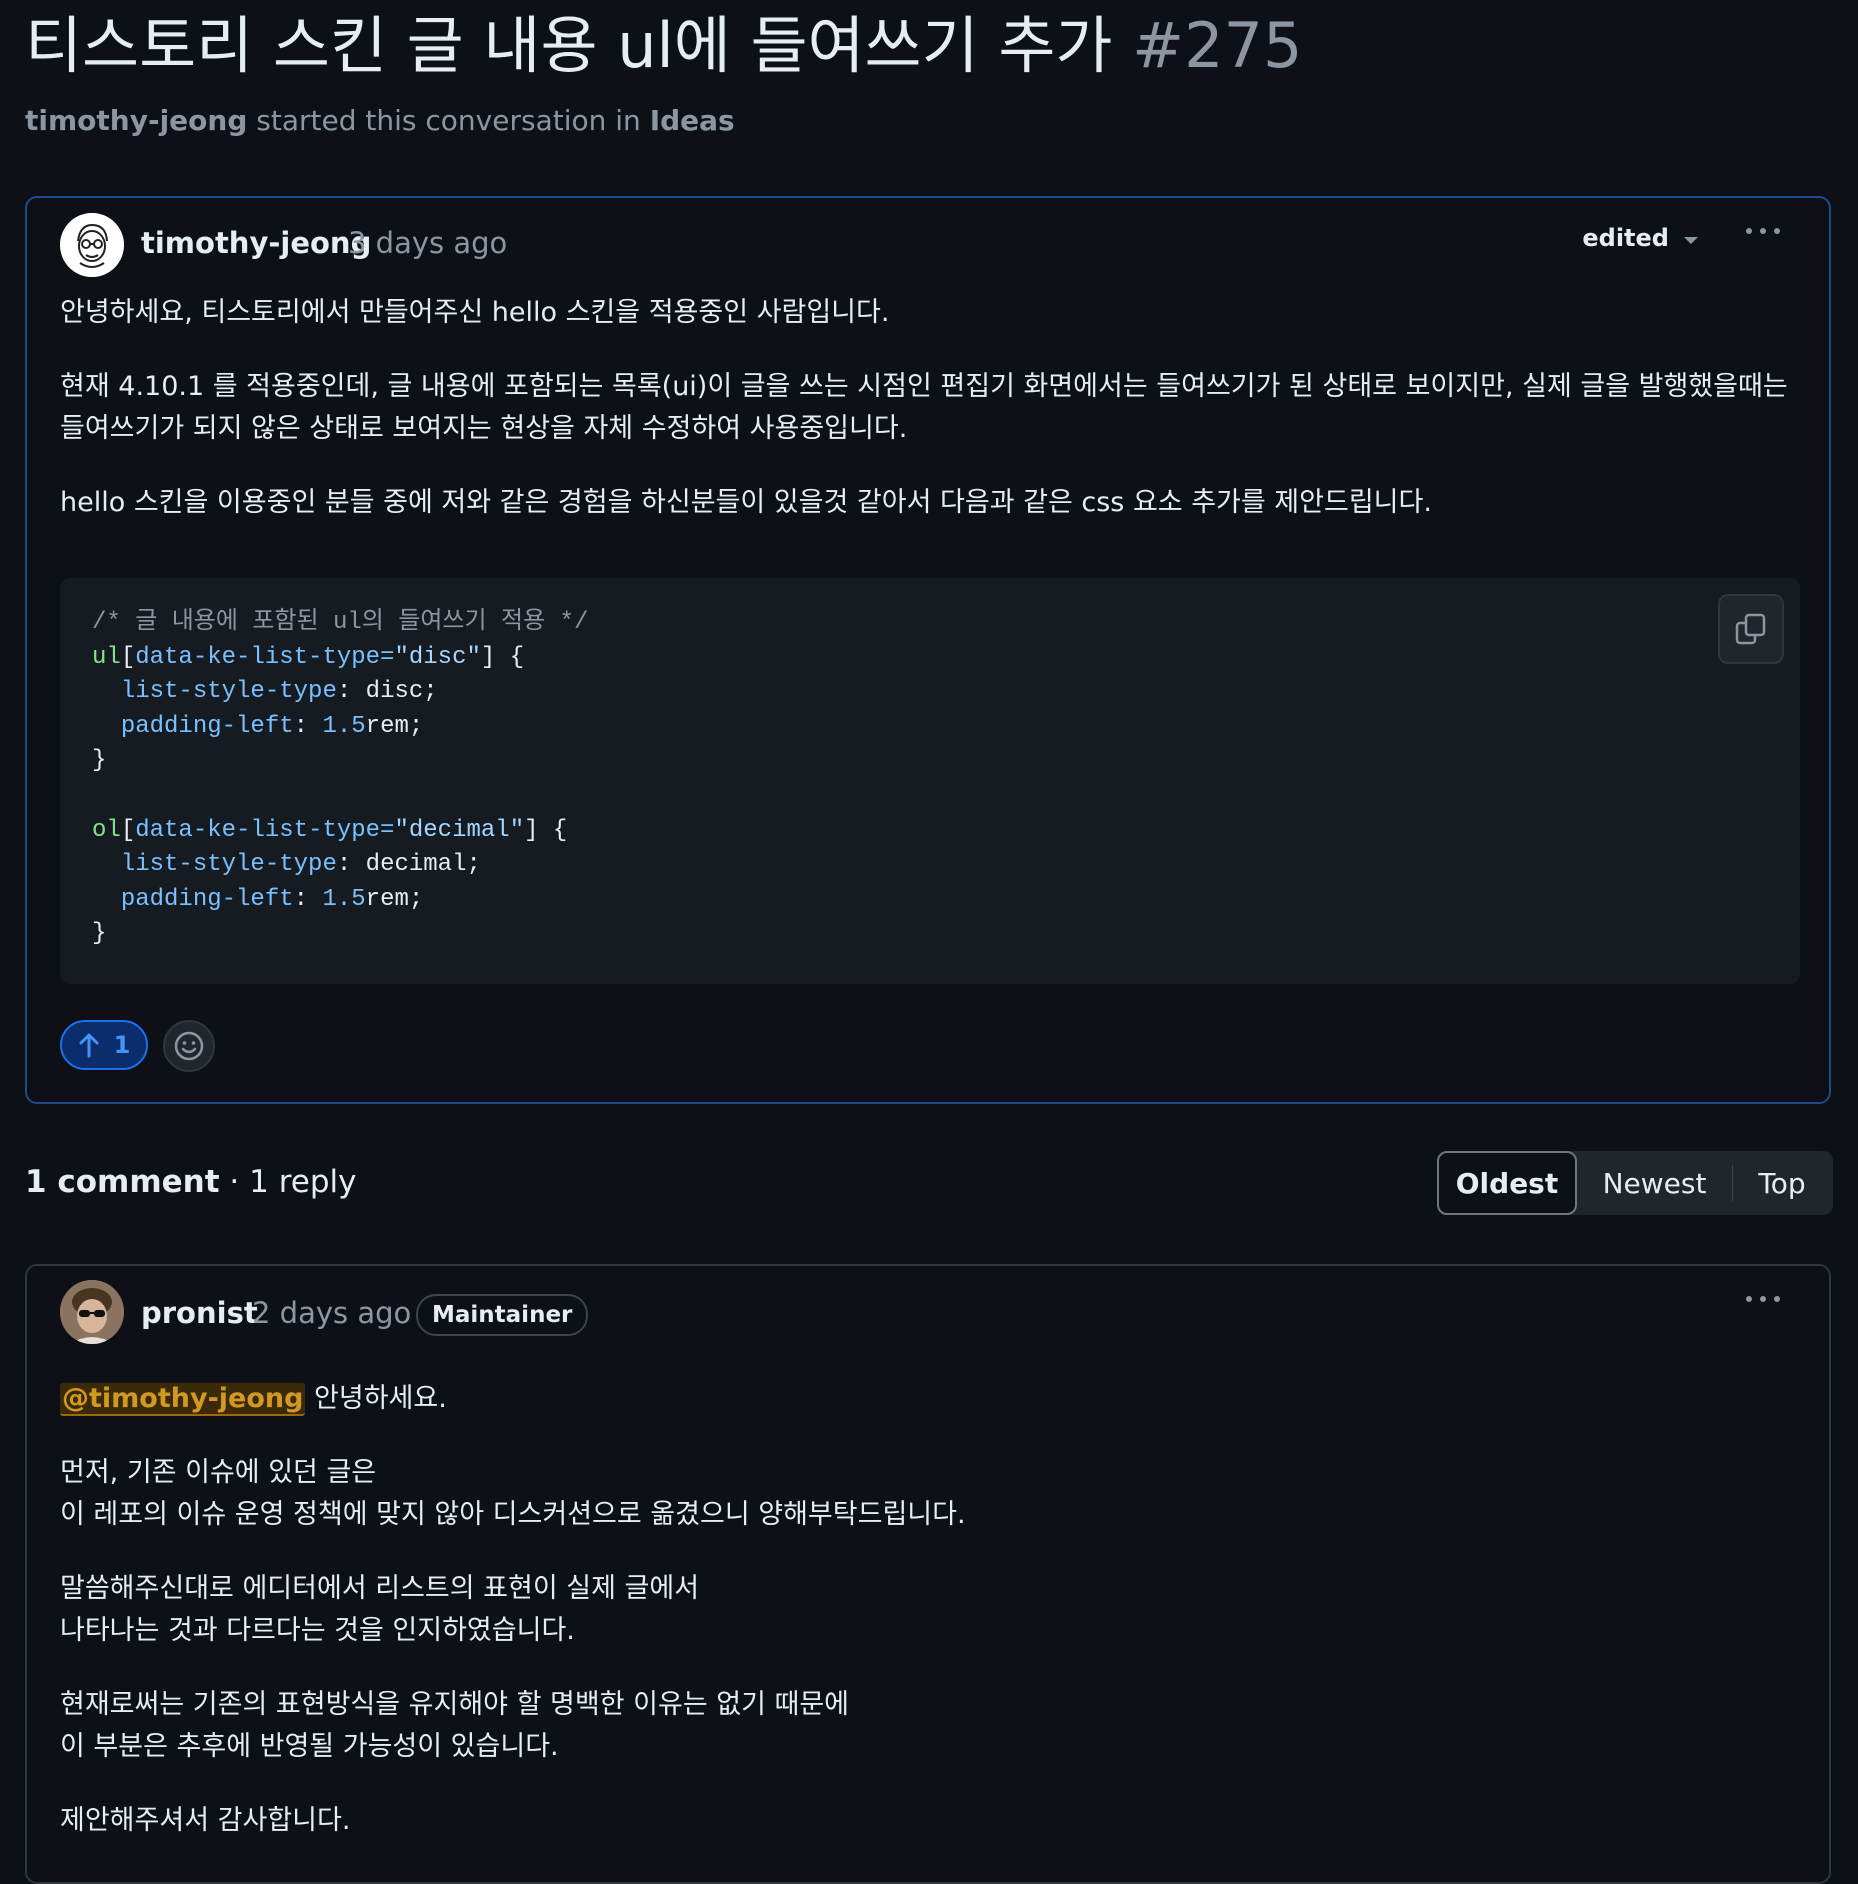 Image resolution: width=1858 pixels, height=1884 pixels. Describe the element at coordinates (331, 1313) in the screenshot. I see `comment-time: 2 days ago` at that location.